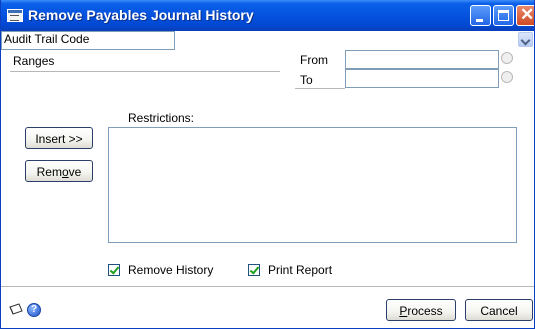  I want to click on window-title: Remove Payables Journal History, so click(141, 15).